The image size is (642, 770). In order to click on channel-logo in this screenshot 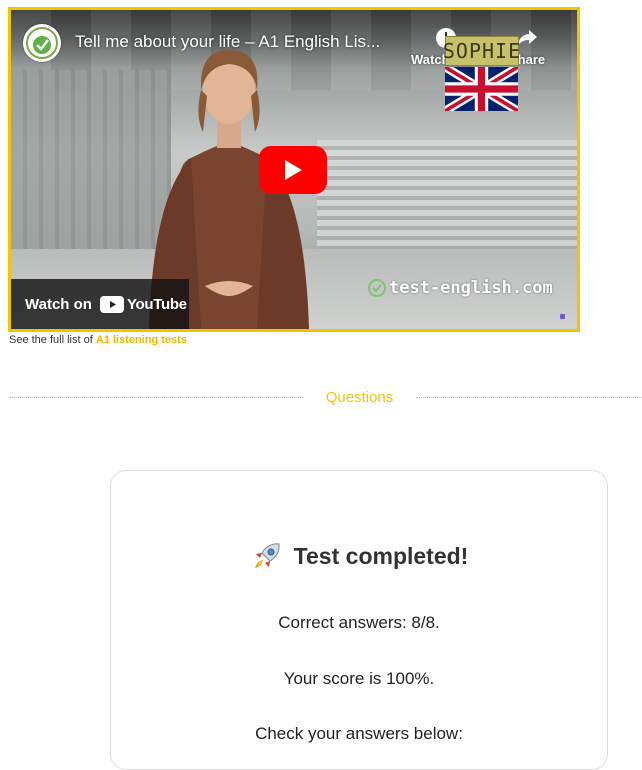, I will do `click(42, 43)`.